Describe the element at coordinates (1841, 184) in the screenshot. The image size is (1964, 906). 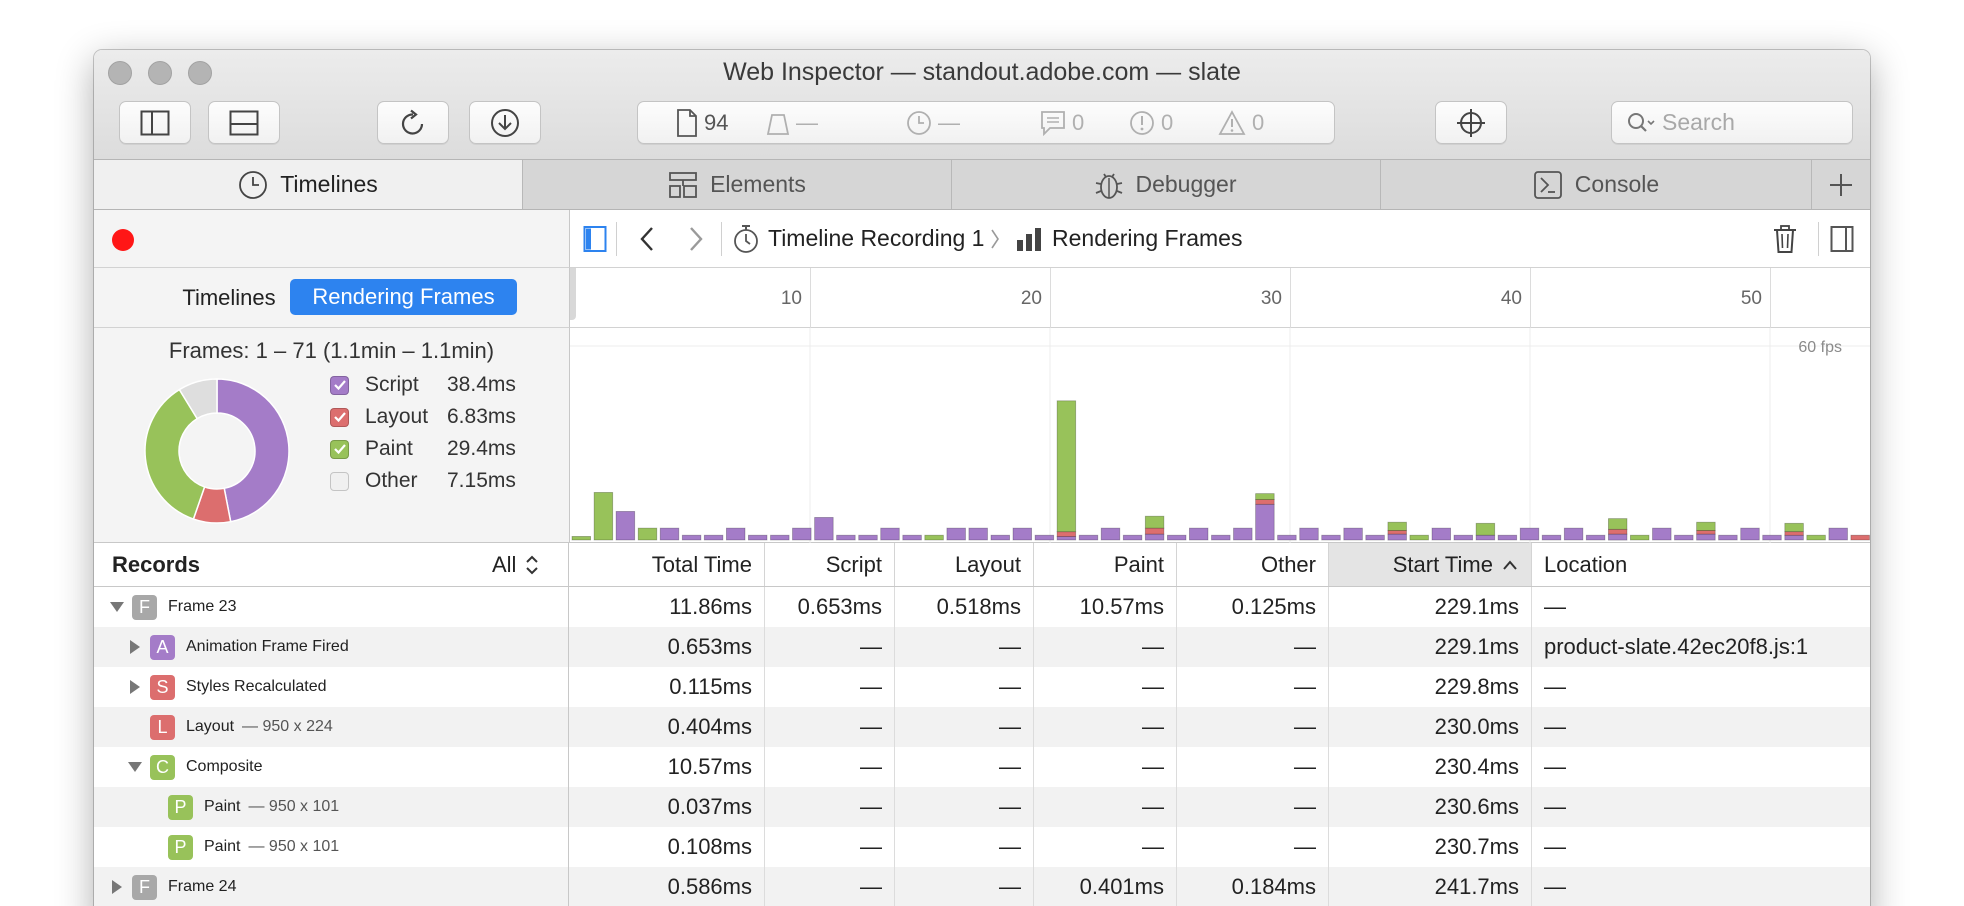
I see `new-tab-button` at that location.